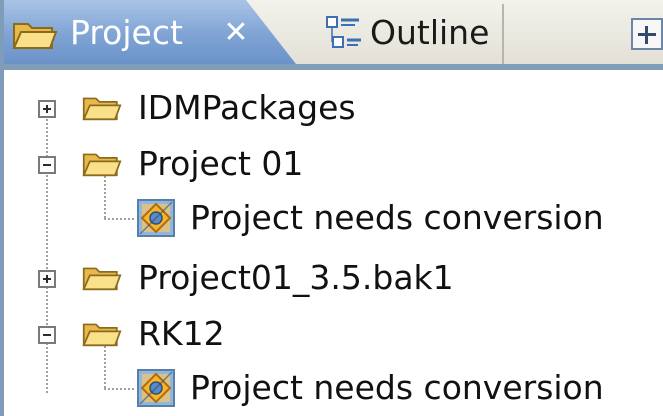  Describe the element at coordinates (333, 164) in the screenshot. I see `tree-item-project-01: Project 01` at that location.